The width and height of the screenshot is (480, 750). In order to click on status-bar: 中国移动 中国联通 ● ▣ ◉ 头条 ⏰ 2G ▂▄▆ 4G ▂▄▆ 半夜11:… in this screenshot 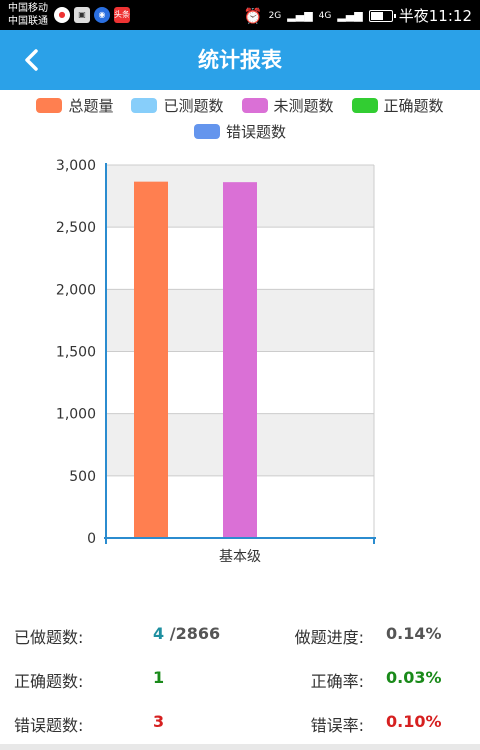, I will do `click(240, 15)`.